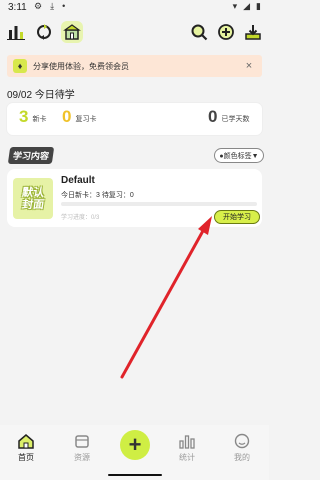  What do you see at coordinates (135, 445) in the screenshot?
I see `add-fab-button: +` at bounding box center [135, 445].